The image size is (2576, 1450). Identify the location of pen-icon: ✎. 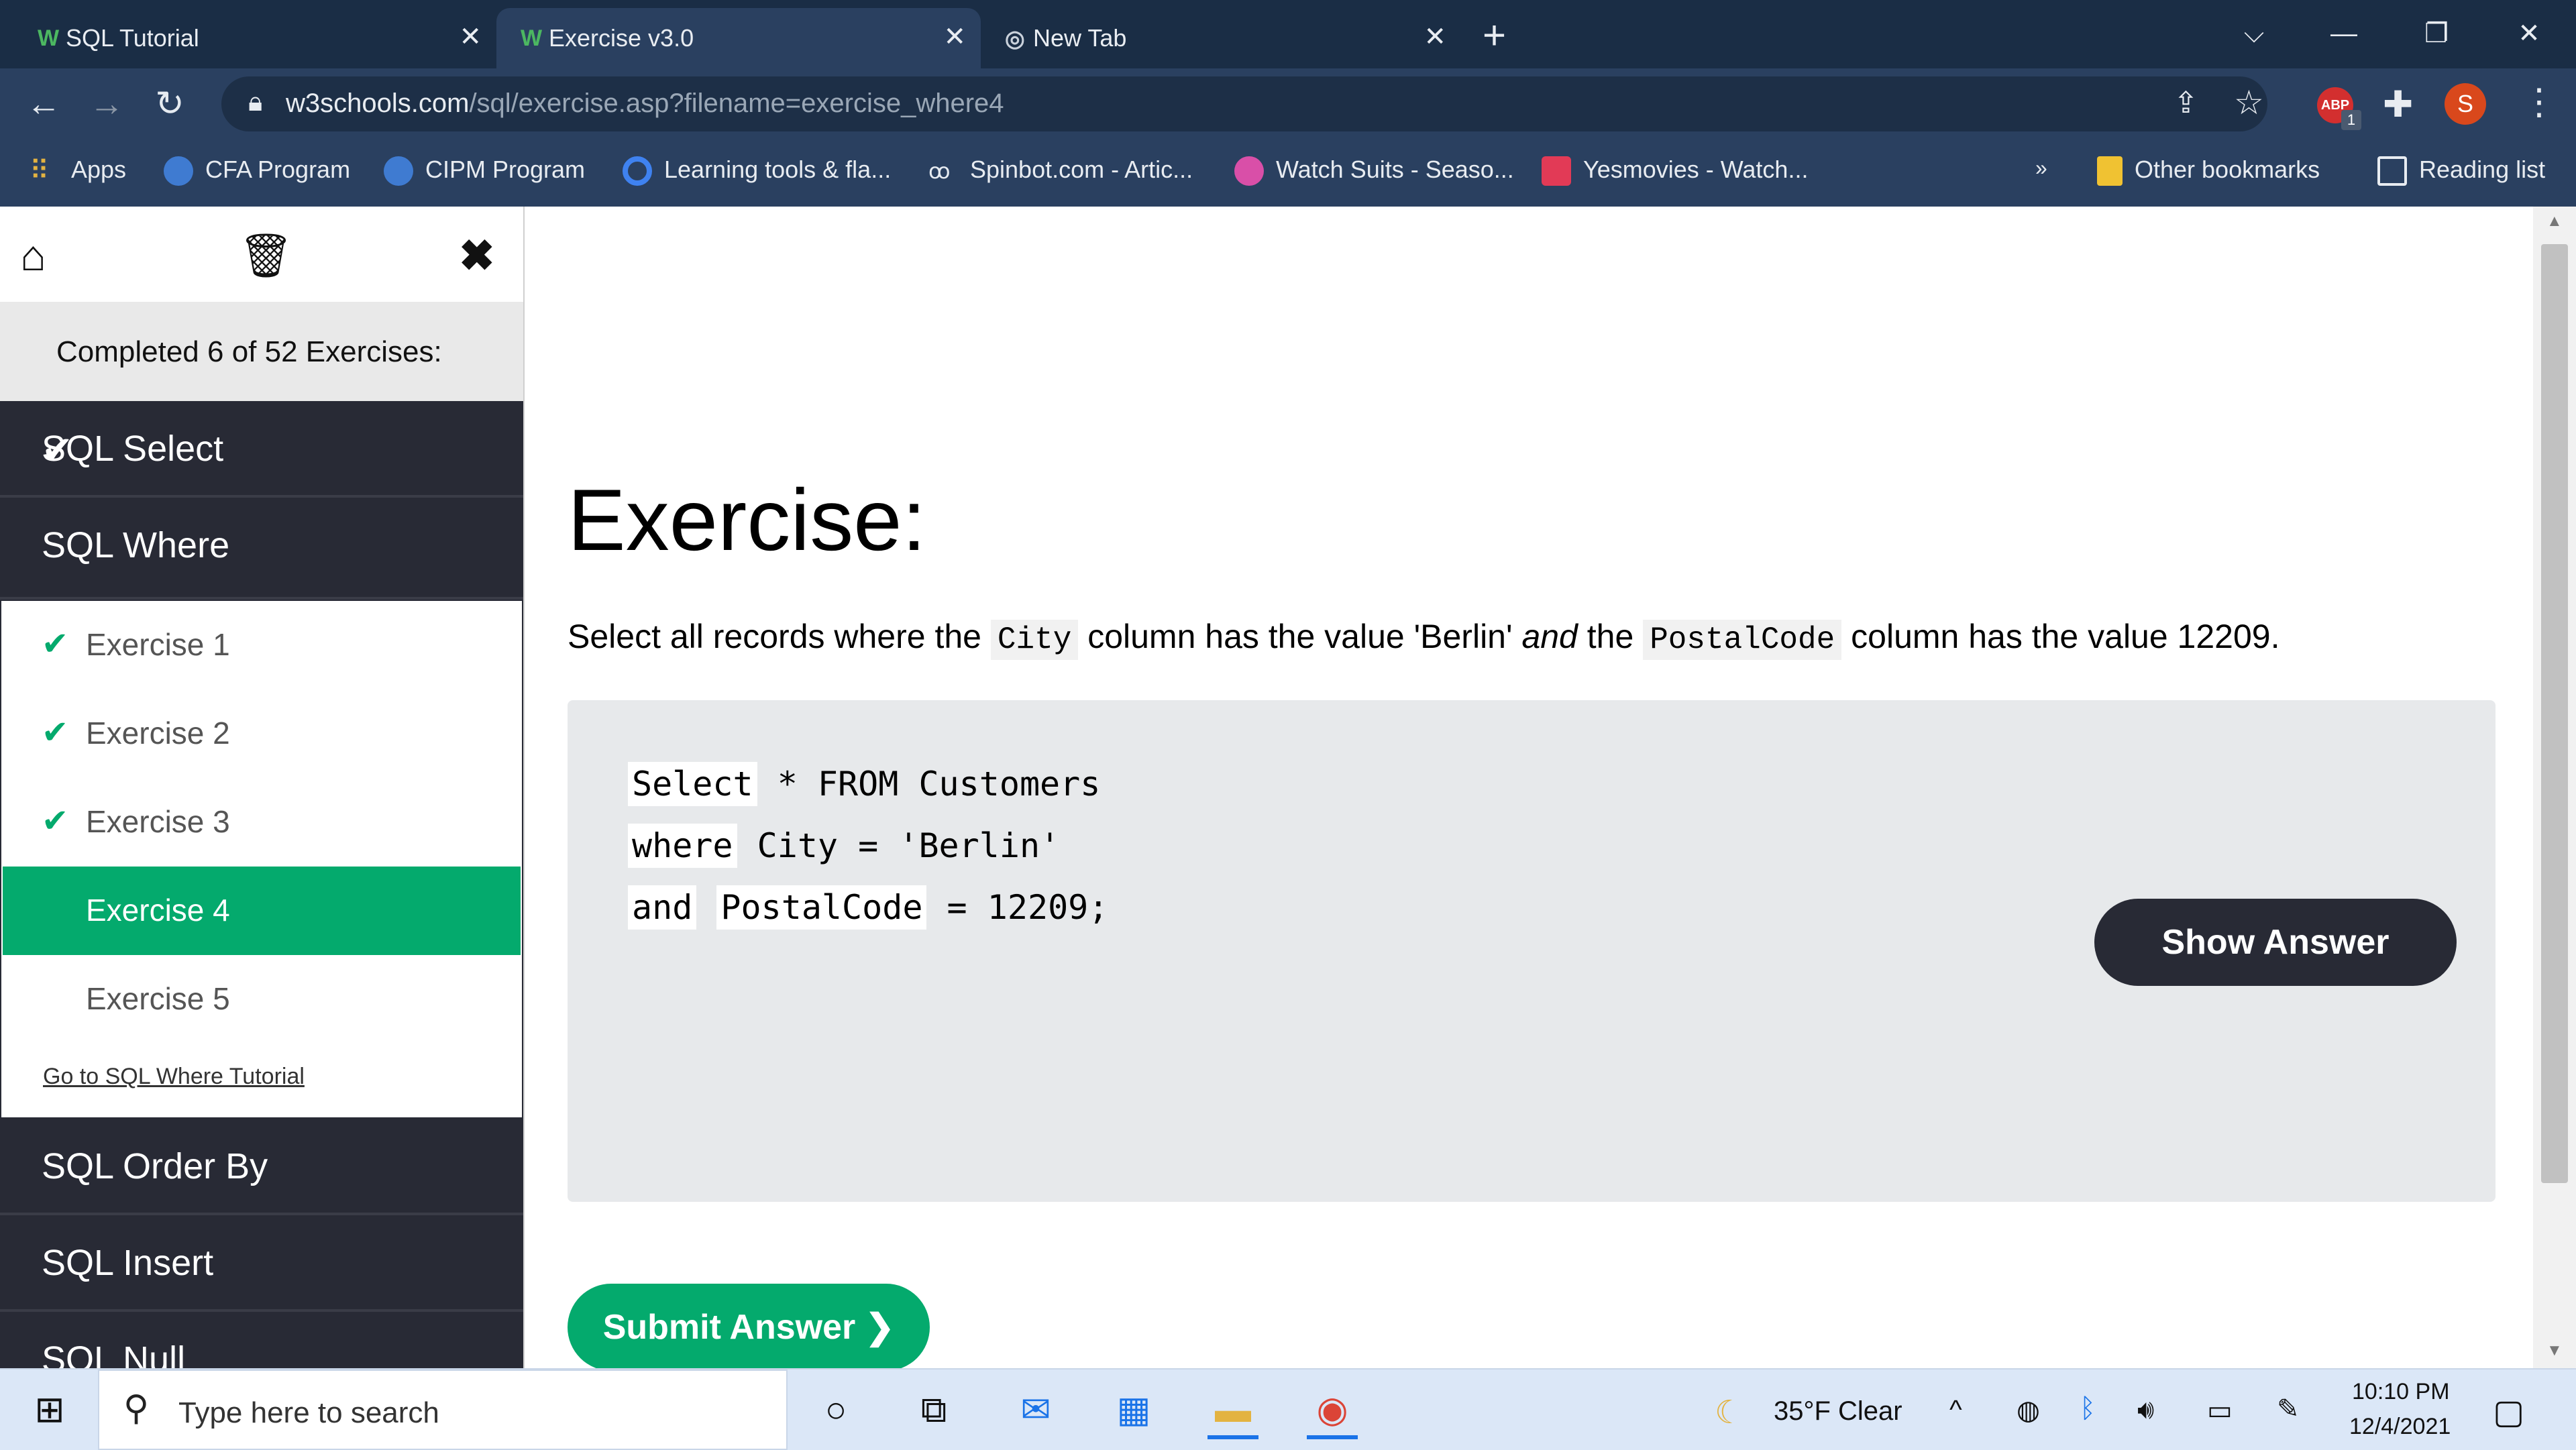
(2288, 1409).